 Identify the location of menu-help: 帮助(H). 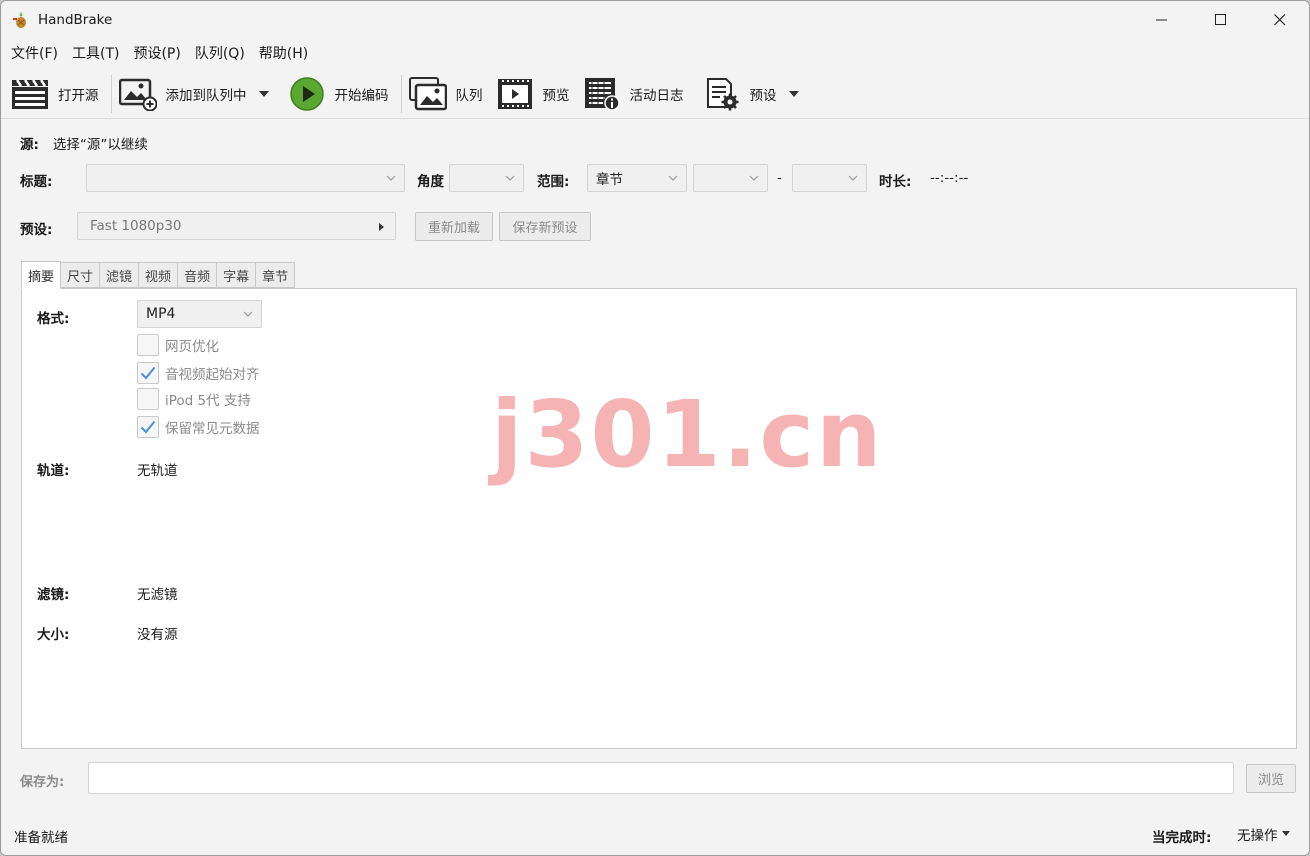
(283, 54).